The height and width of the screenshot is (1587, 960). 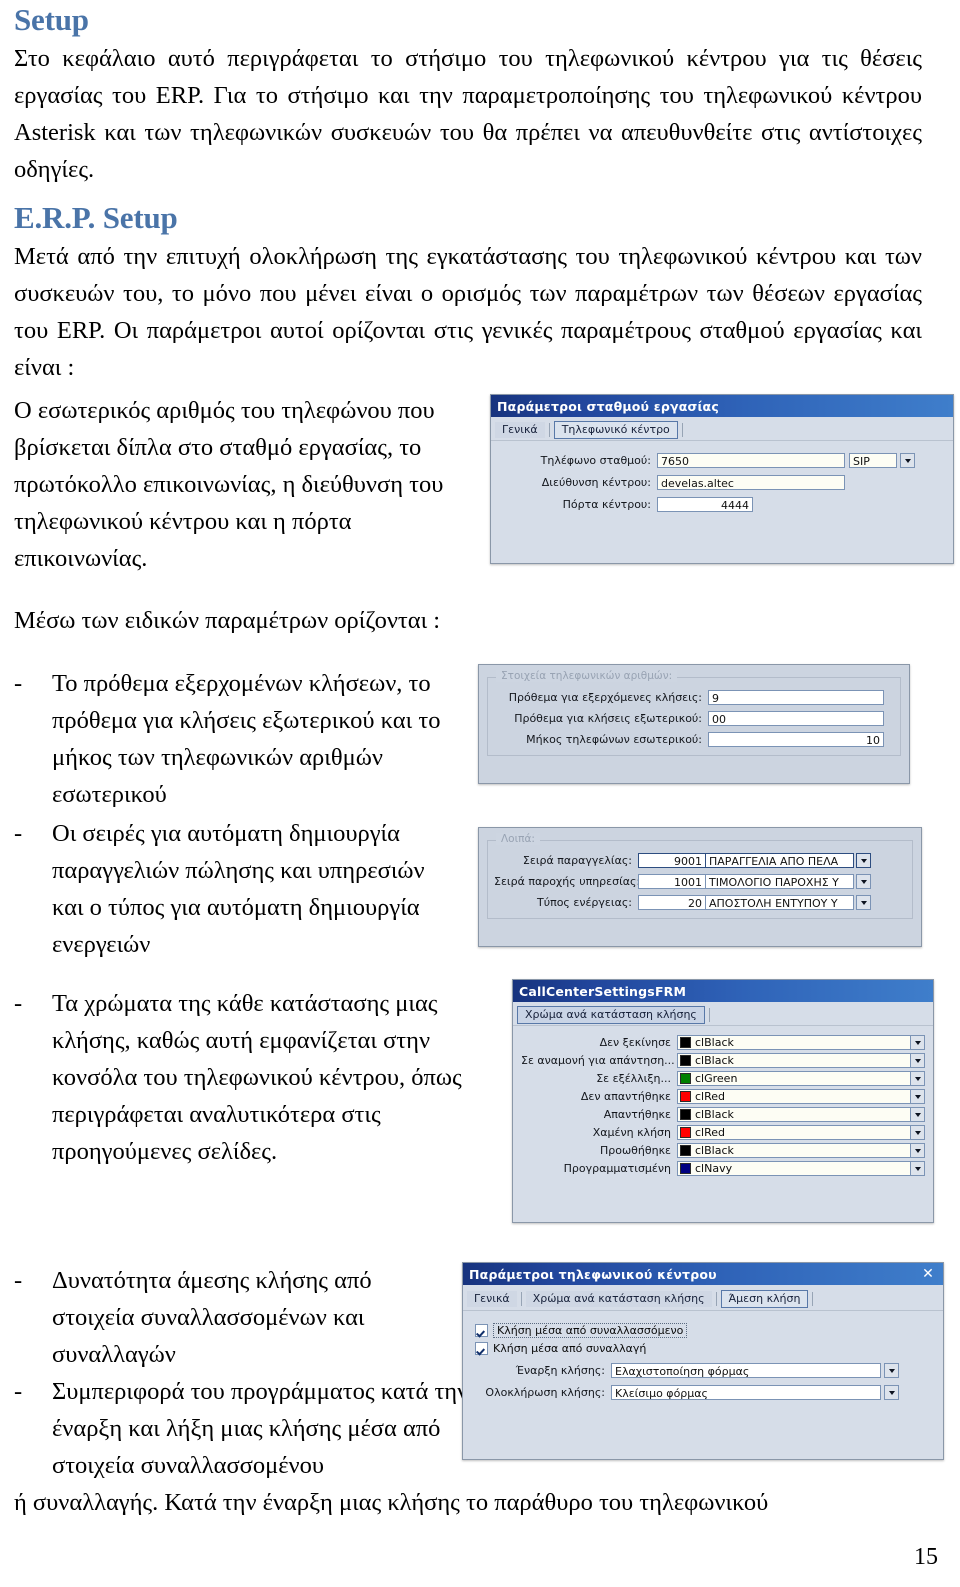 What do you see at coordinates (863, 860) in the screenshot?
I see `order-series-dropdown-arrow-icon` at bounding box center [863, 860].